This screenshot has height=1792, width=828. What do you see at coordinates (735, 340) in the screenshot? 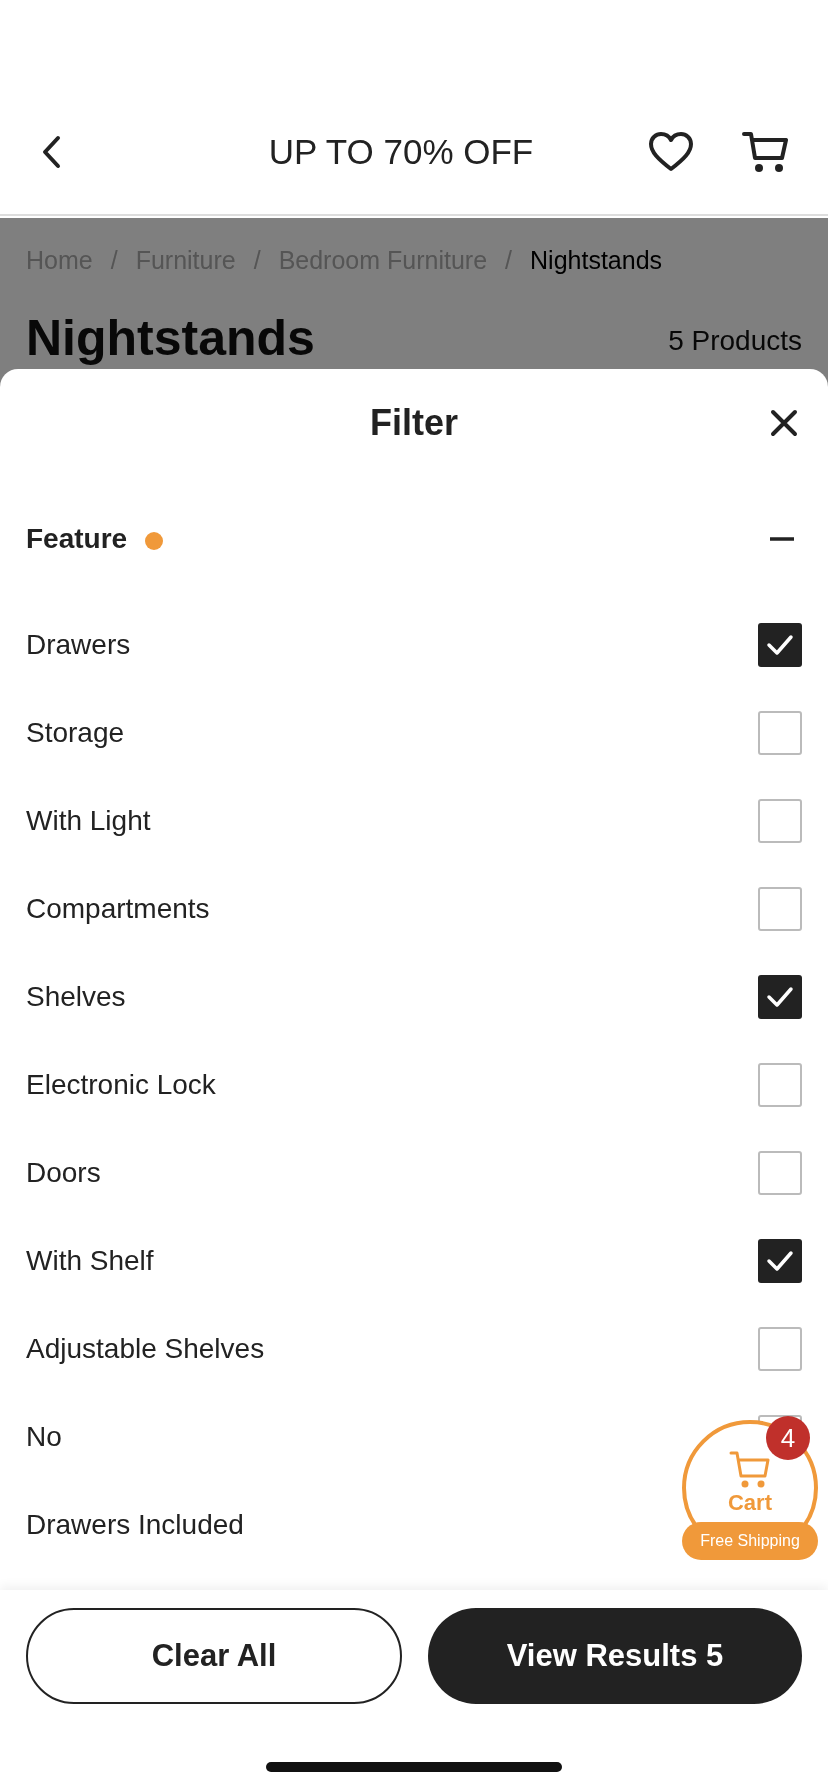
I see `product-count: 5 Products` at bounding box center [735, 340].